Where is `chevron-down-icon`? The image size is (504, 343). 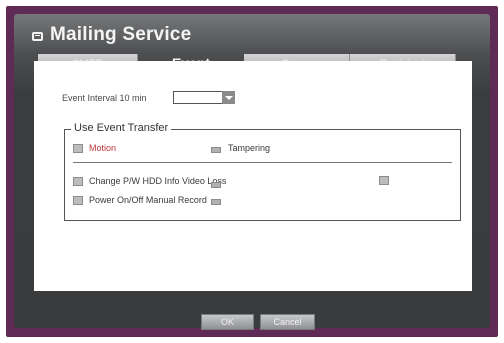
chevron-down-icon is located at coordinates (228, 97).